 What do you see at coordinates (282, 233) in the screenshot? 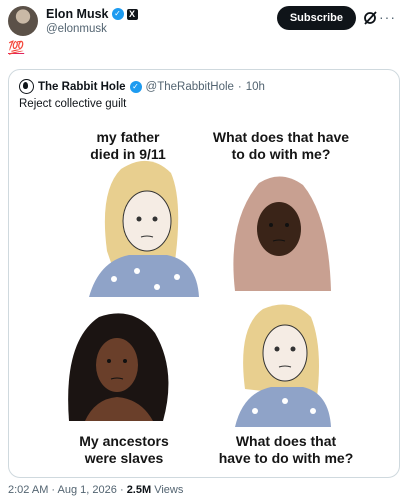
I see `panel-2-figure` at bounding box center [282, 233].